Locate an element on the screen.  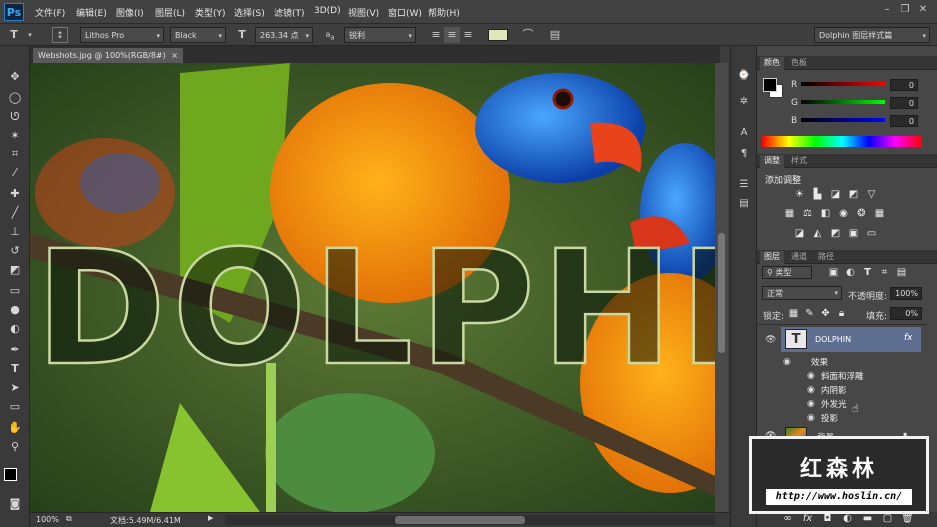
curves-icon: ◪ is located at coordinates (835, 195).